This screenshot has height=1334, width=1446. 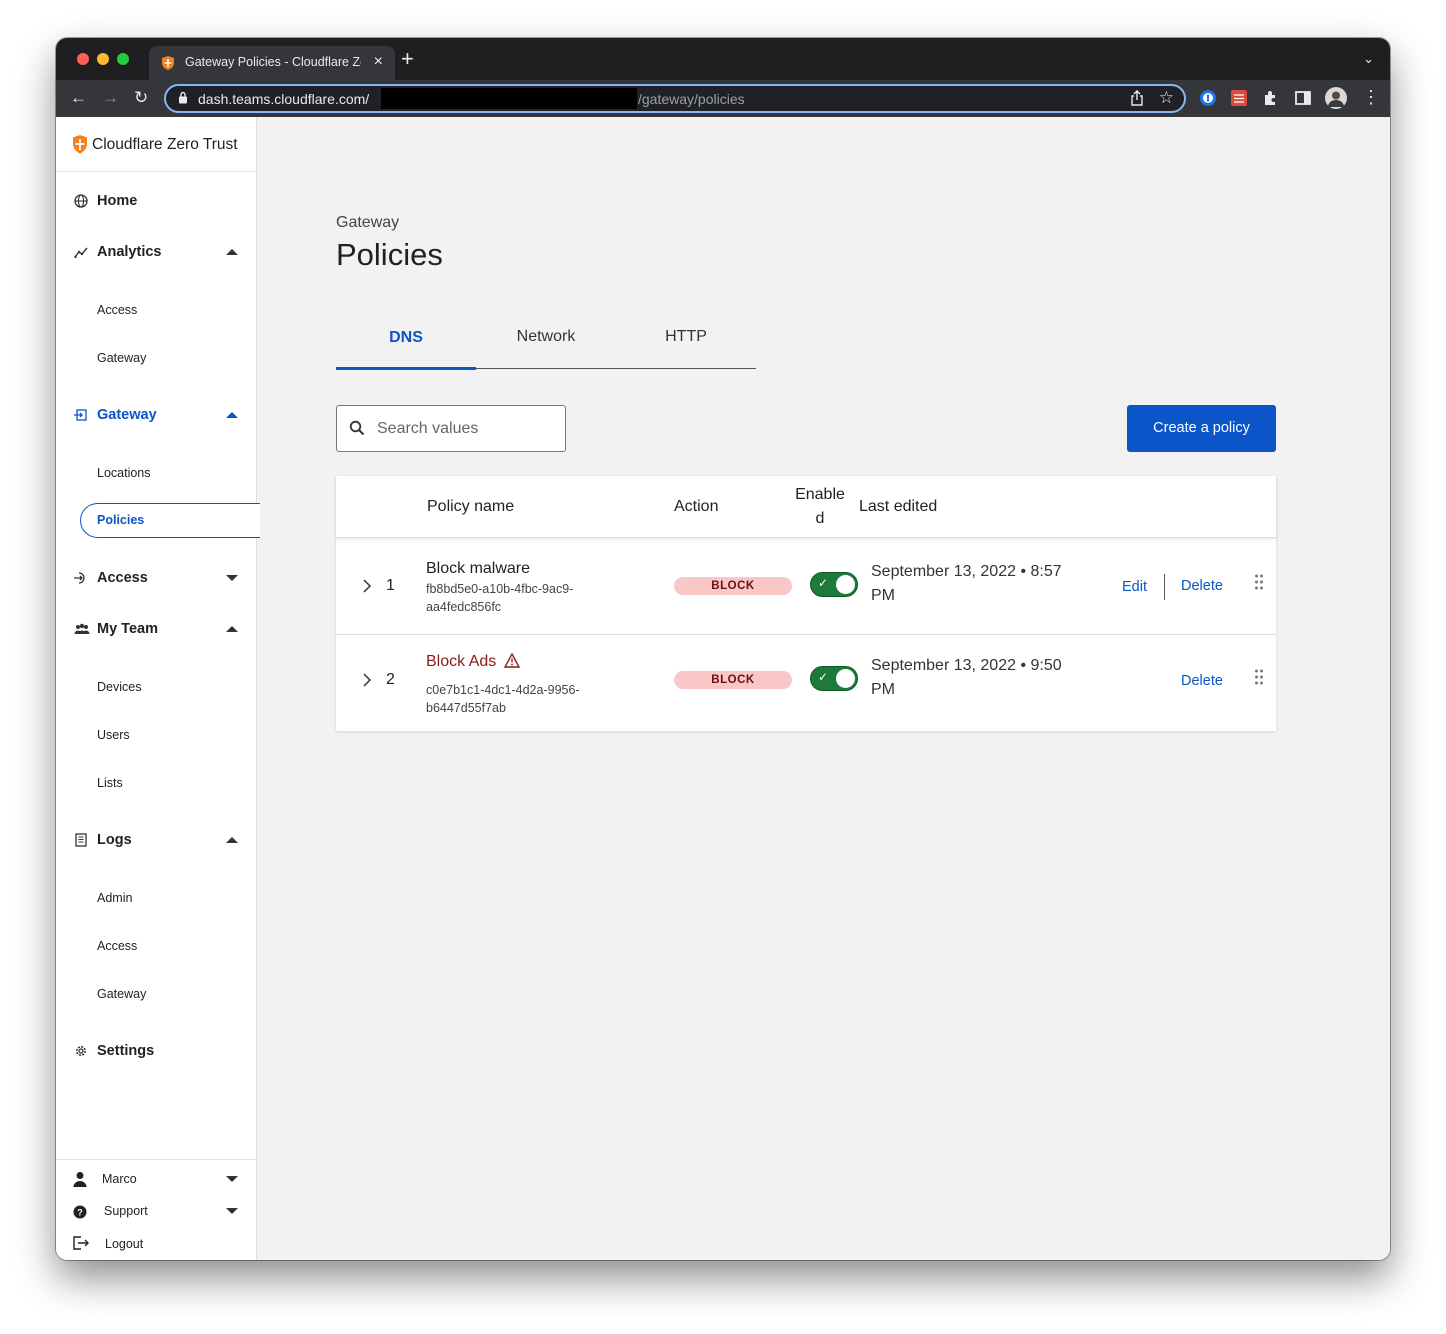 I want to click on sidebar-subitem-analytics-access: Access, so click(x=117, y=310).